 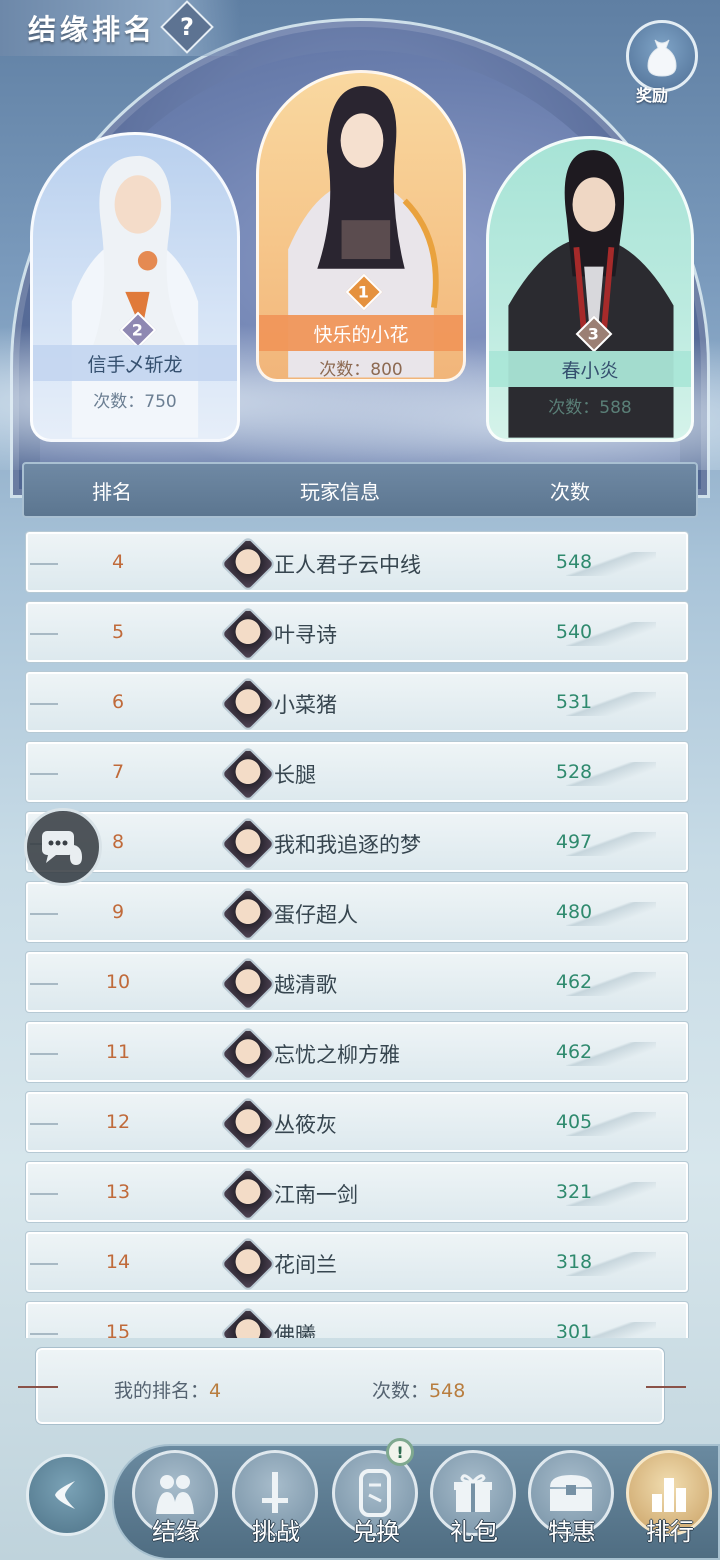 What do you see at coordinates (570, 491) in the screenshot?
I see `column-header-count: 次数` at bounding box center [570, 491].